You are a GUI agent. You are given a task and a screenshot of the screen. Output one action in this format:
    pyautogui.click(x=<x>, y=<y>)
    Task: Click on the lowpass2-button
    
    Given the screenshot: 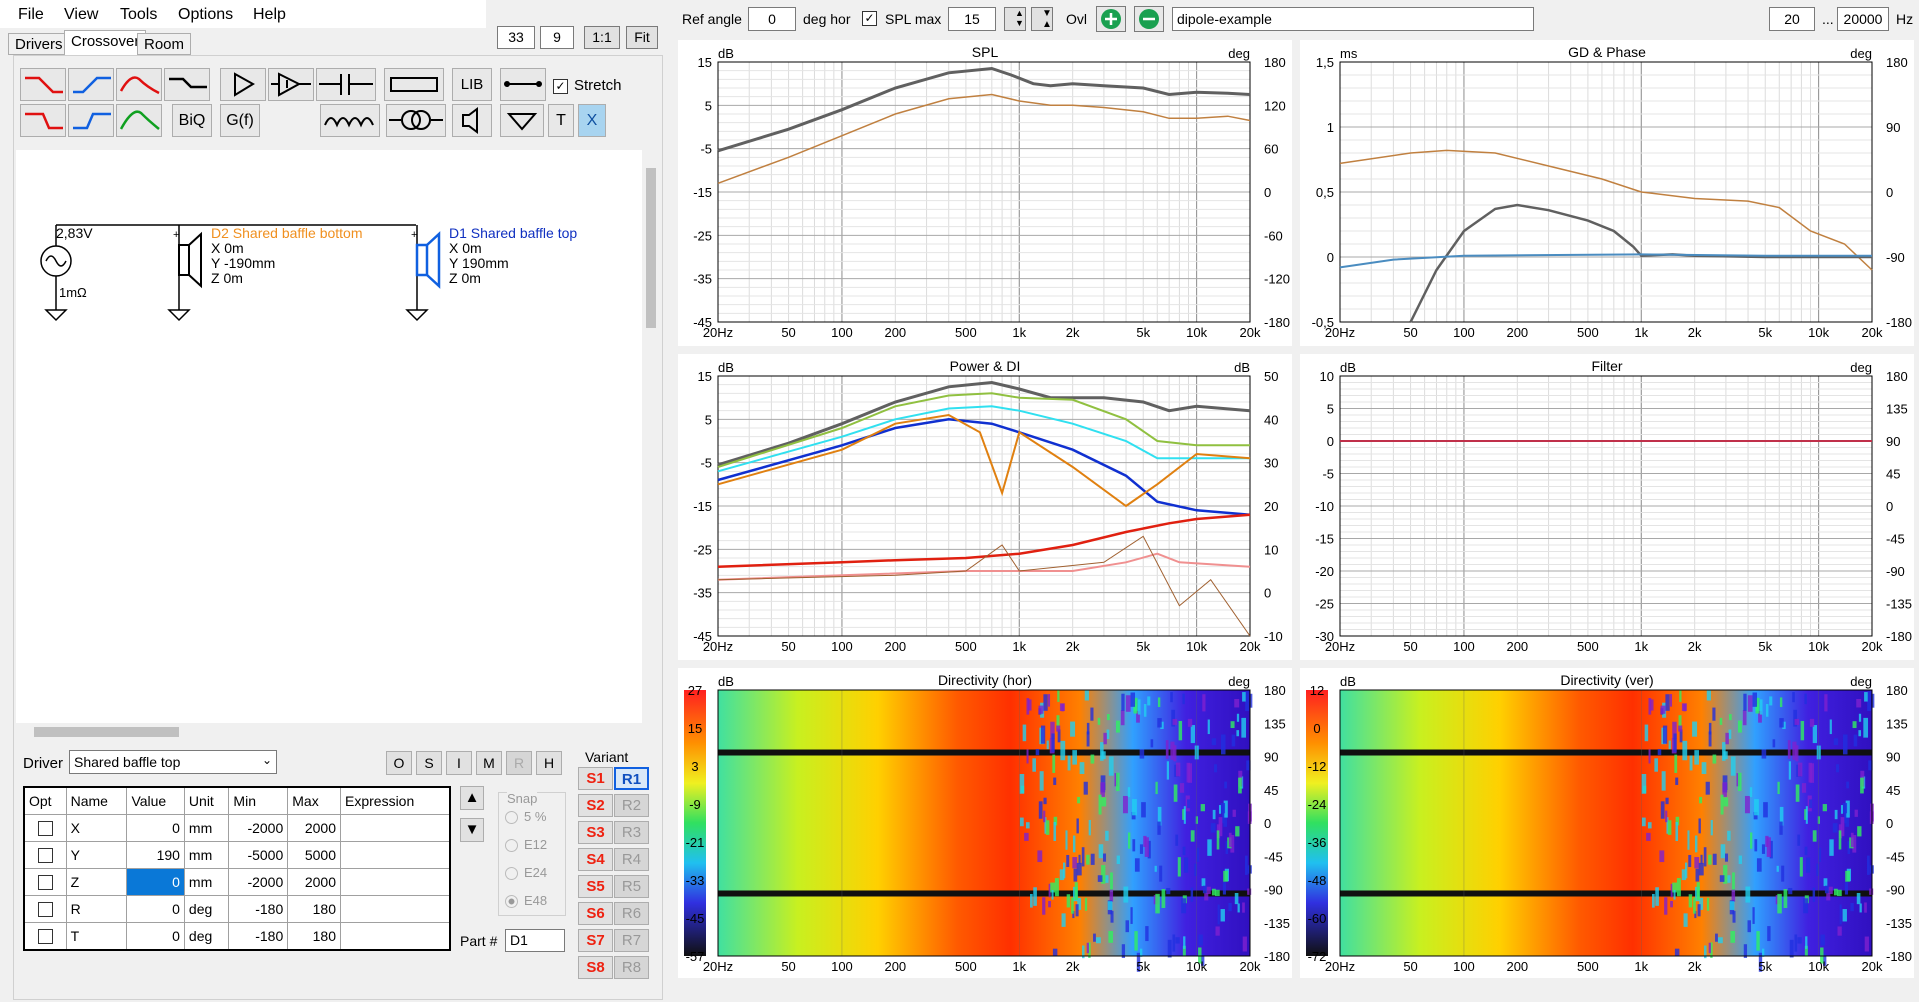 What is the action you would take?
    pyautogui.click(x=43, y=120)
    